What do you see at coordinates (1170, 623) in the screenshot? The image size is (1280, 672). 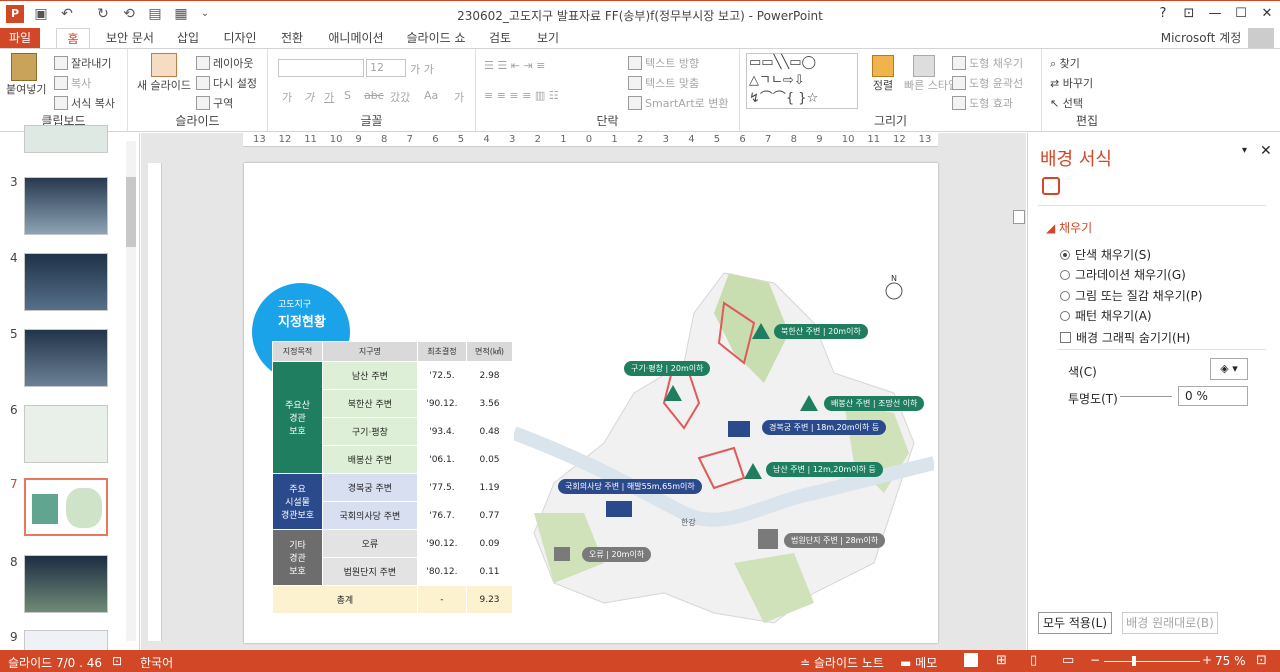 I see `reset-background-button: 배경 원래대로(B)` at bounding box center [1170, 623].